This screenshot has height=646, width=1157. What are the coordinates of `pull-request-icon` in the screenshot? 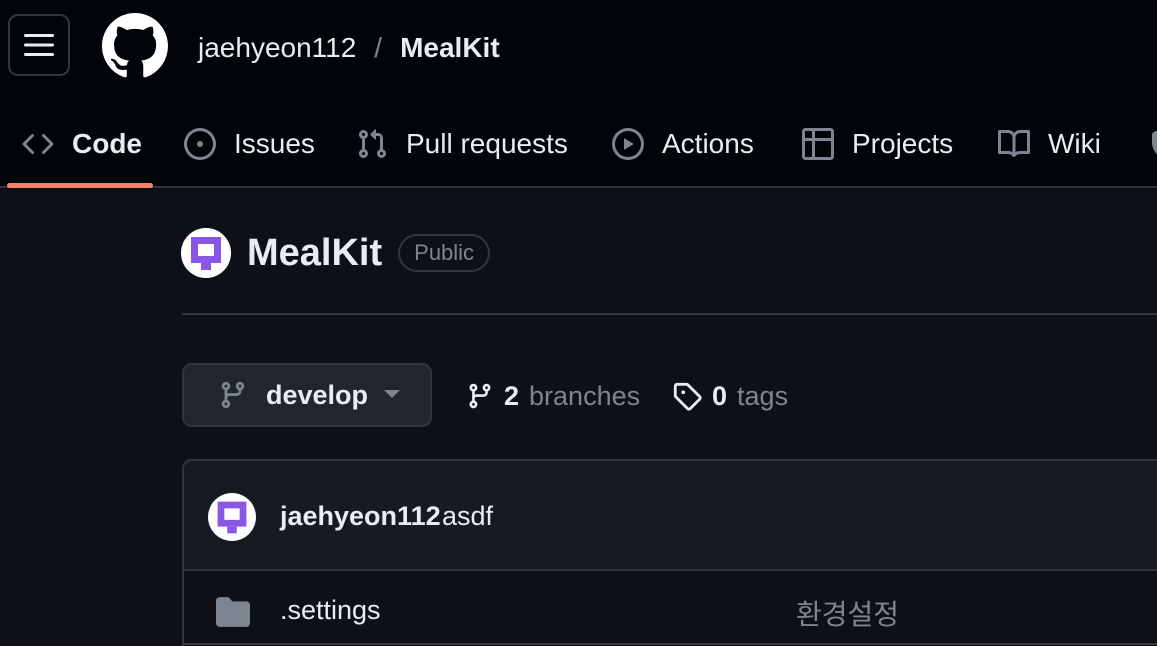 It's located at (372, 144).